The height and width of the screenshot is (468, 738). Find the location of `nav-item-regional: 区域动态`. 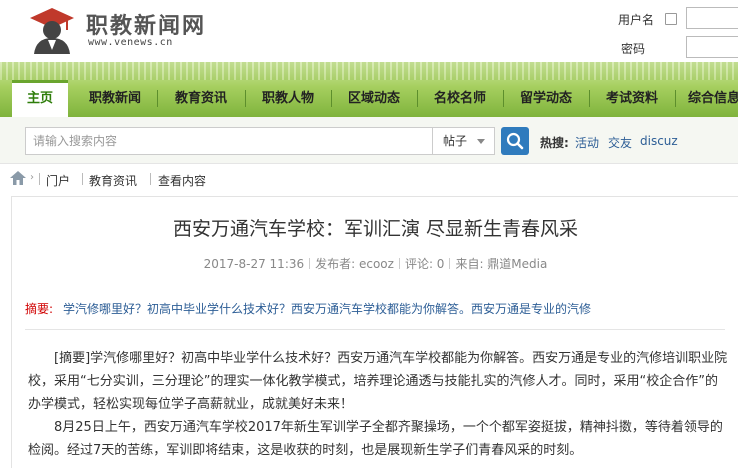

nav-item-regional: 区域动态 is located at coordinates (374, 98).